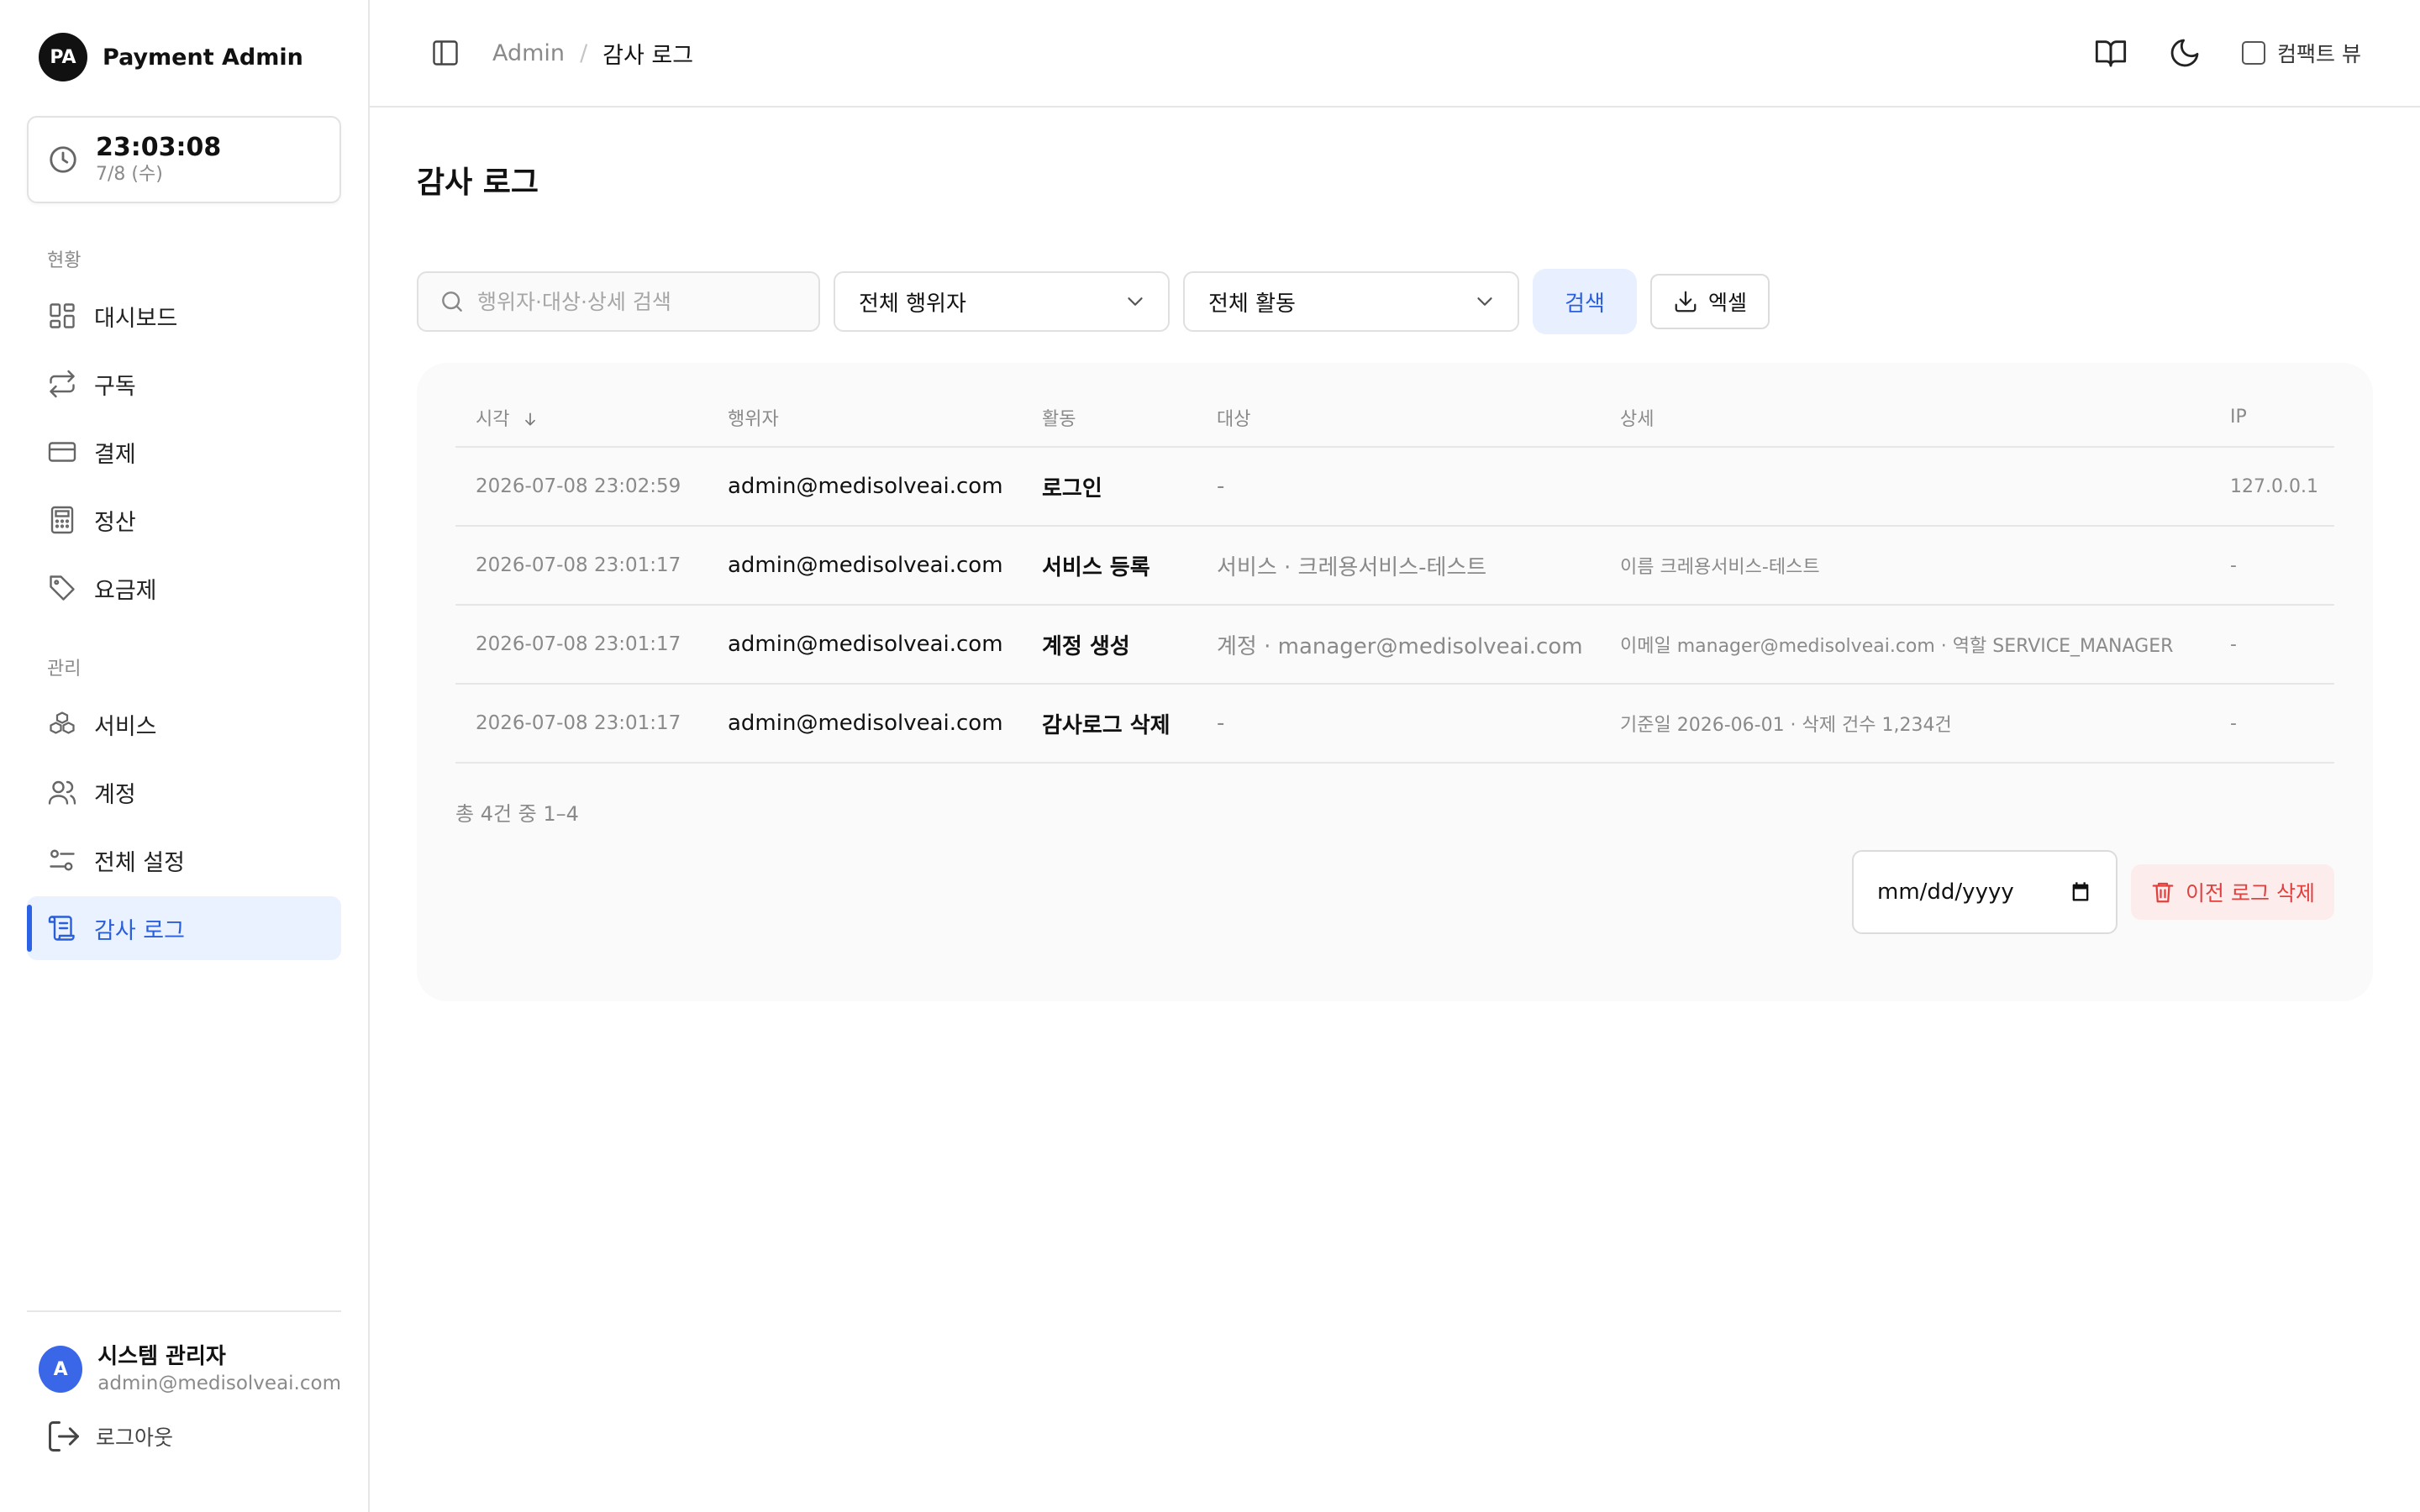  I want to click on calendar-icon, so click(2081, 892).